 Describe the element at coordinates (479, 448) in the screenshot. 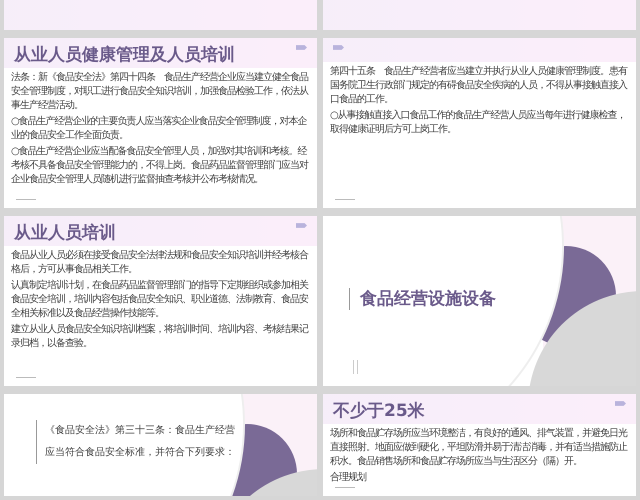

I see `paragraph: 场所和食品贮存场所应当环境整洁，有良好的通风、排气装置，并避免日光直接照射。地面应做到硬化，平坦防滑并易于清洁消毒，并有适当措施防止积水。食品销售场所和食品贮存场所应当与生活区分（隔）开。` at that location.